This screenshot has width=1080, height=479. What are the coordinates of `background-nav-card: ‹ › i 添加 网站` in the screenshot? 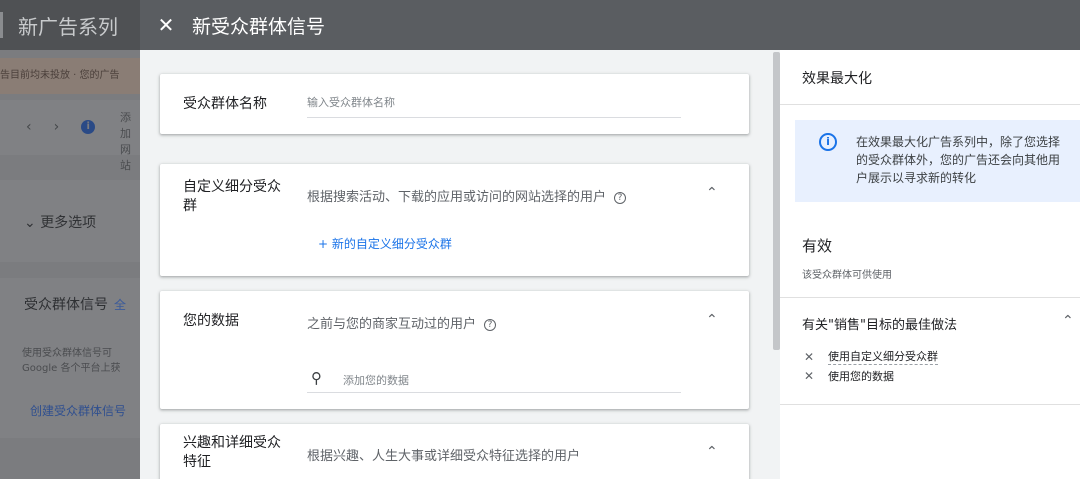 It's located at (70, 136).